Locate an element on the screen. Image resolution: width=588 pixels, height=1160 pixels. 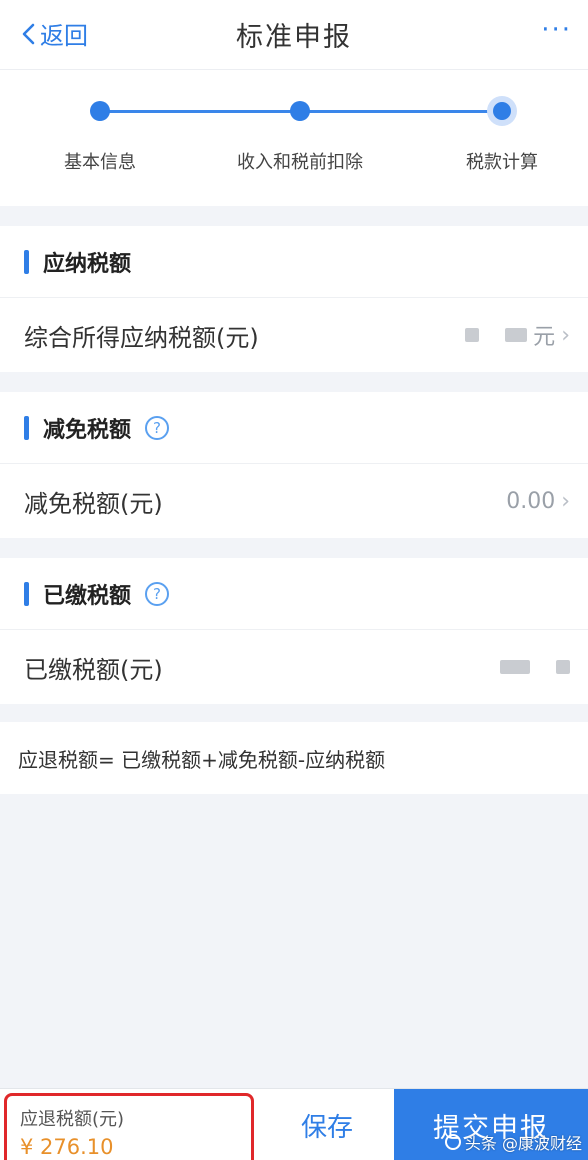
row-value-suffix: 元 is located at coordinates (544, 337).